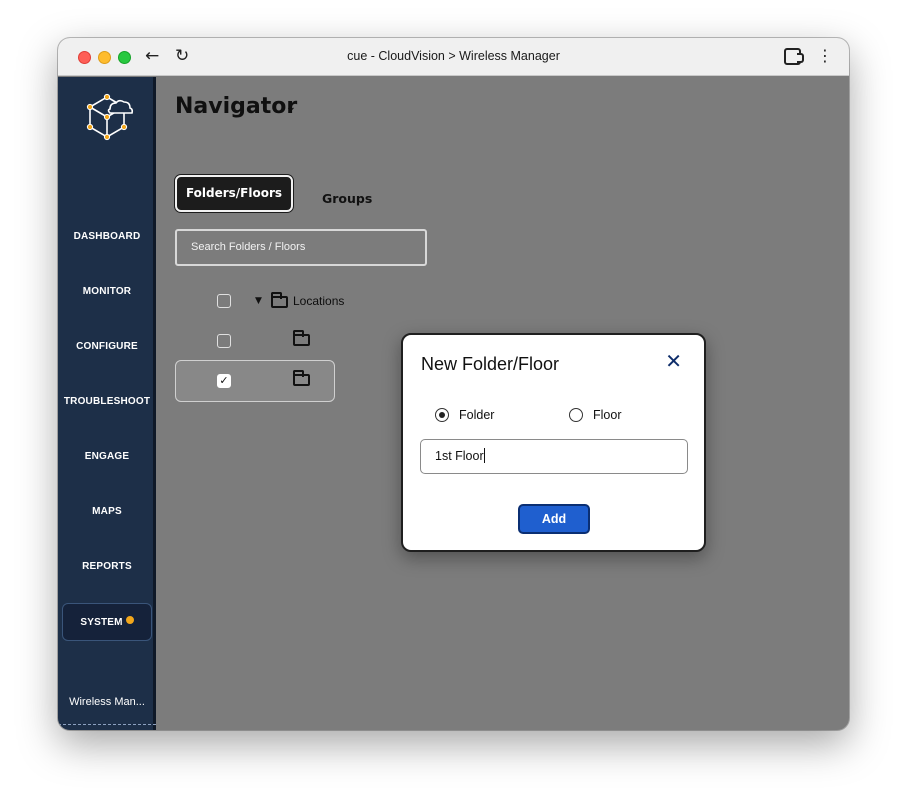 Image resolution: width=905 pixels, height=805 pixels. Describe the element at coordinates (476, 415) in the screenshot. I see `folder-radio-label: Folder` at that location.